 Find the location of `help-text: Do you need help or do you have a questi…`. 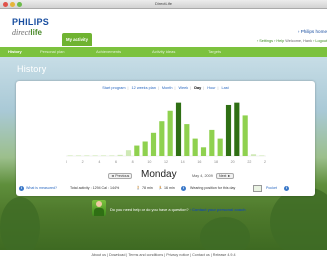

help-text: Do you need help or do you have a questi… is located at coordinates (178, 209).